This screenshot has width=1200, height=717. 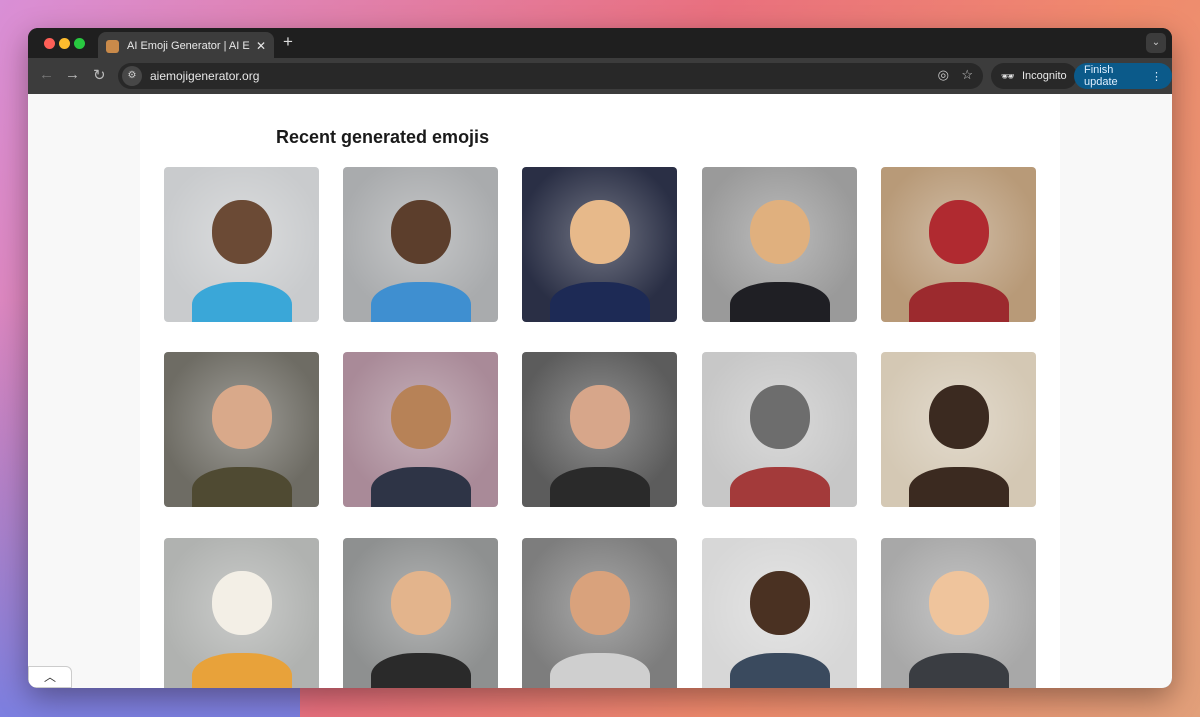 What do you see at coordinates (79, 43) in the screenshot?
I see `maximize-window-button` at bounding box center [79, 43].